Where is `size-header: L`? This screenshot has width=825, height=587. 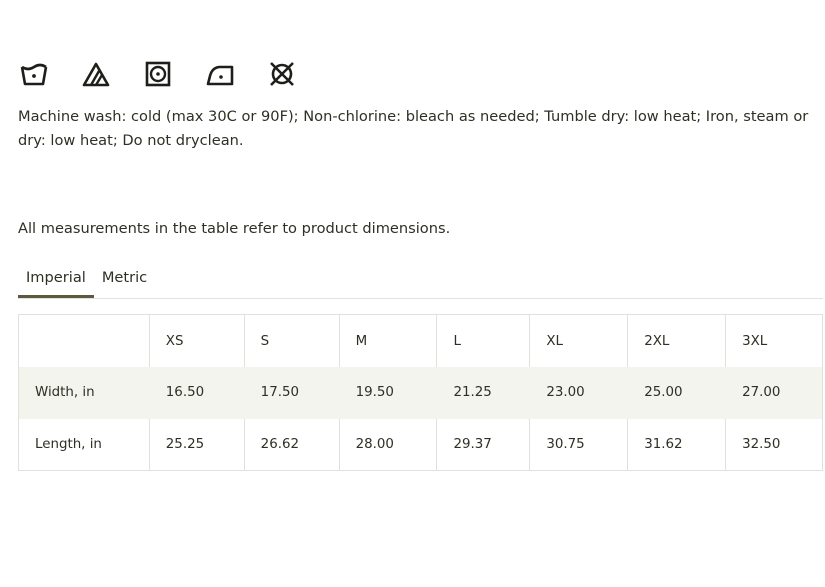 size-header: L is located at coordinates (483, 340).